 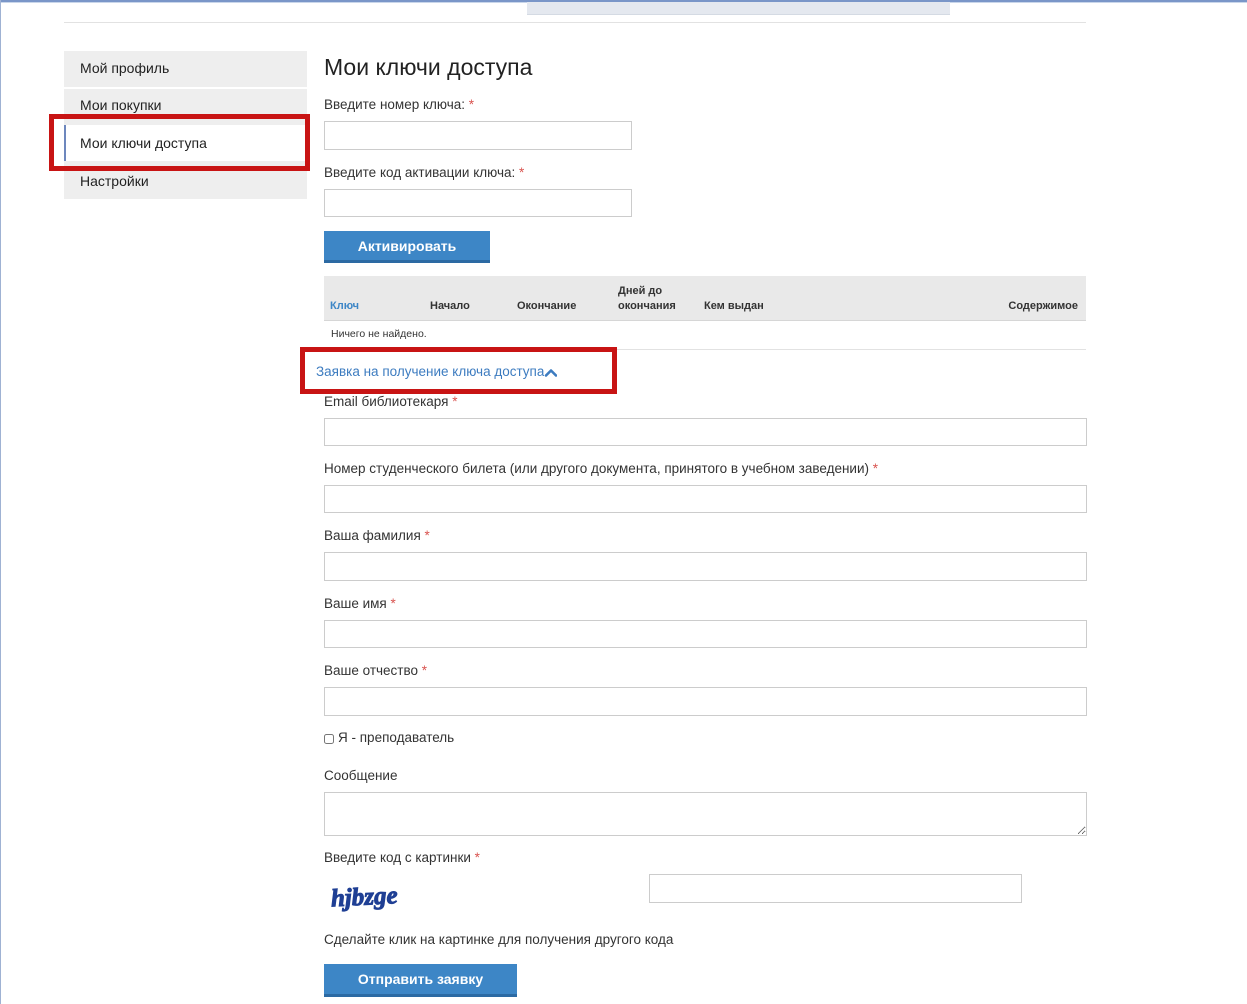 What do you see at coordinates (575, 22) in the screenshot?
I see `header-divider` at bounding box center [575, 22].